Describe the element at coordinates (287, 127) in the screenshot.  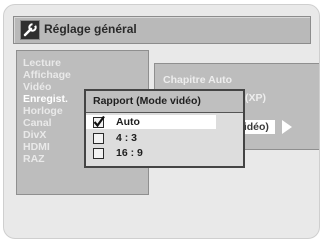
I see `arrow-right-icon` at that location.